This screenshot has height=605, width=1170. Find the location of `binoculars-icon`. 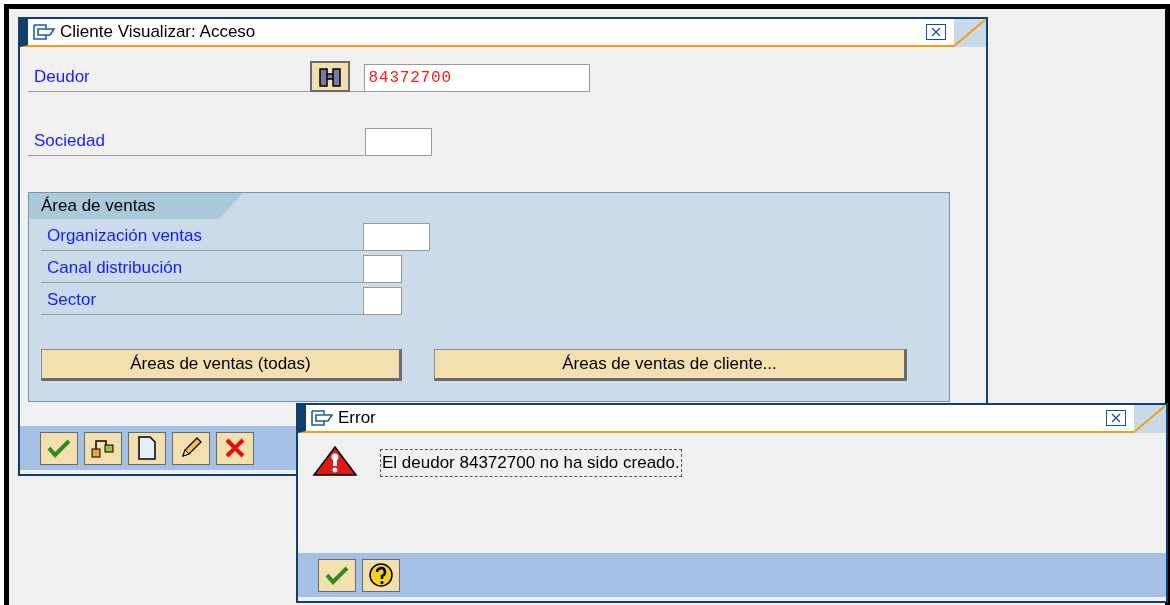

binoculars-icon is located at coordinates (329, 76).